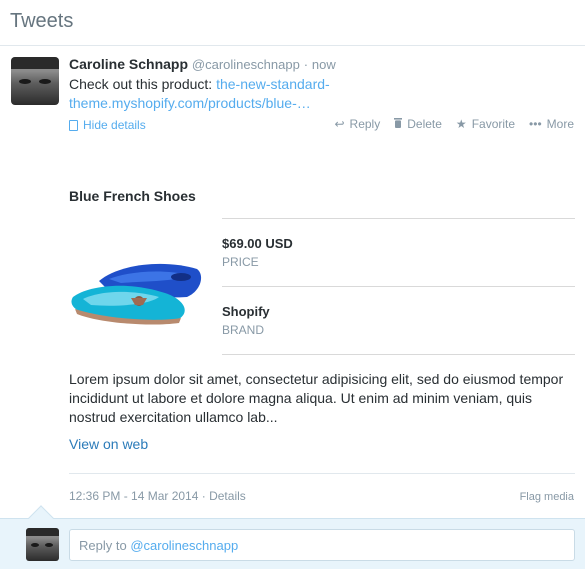  I want to click on details-link: Details, so click(227, 496).